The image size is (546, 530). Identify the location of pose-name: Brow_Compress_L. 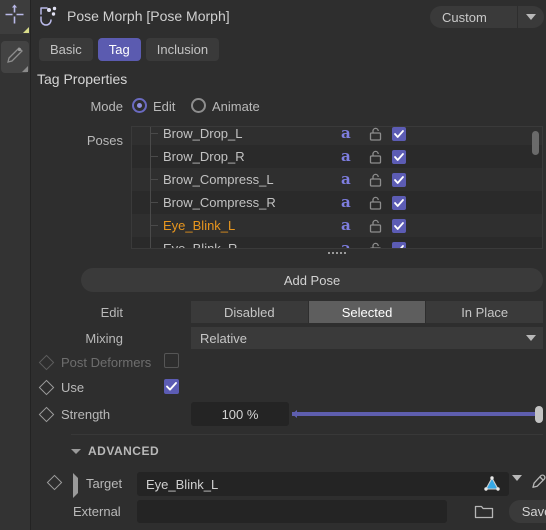
(218, 179).